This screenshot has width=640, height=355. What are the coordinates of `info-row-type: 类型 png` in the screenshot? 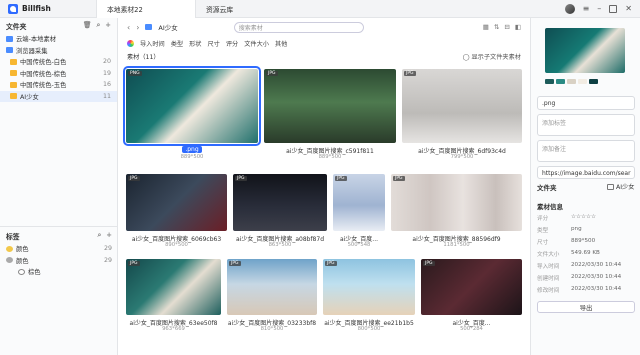 It's located at (559, 230).